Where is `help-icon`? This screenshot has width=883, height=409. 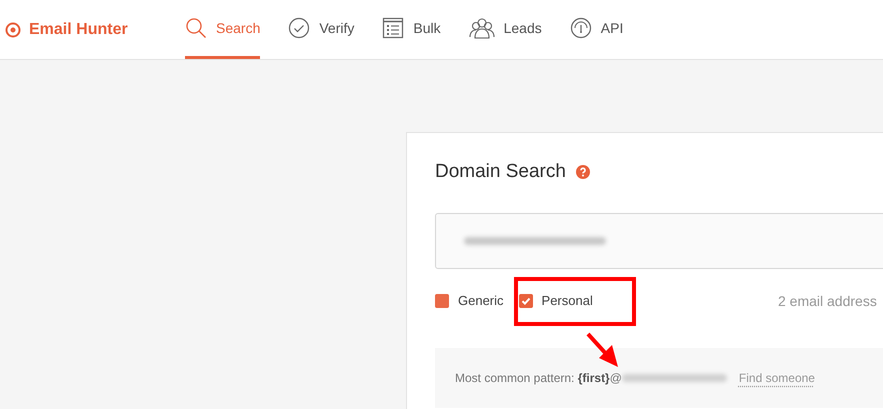 help-icon is located at coordinates (583, 172).